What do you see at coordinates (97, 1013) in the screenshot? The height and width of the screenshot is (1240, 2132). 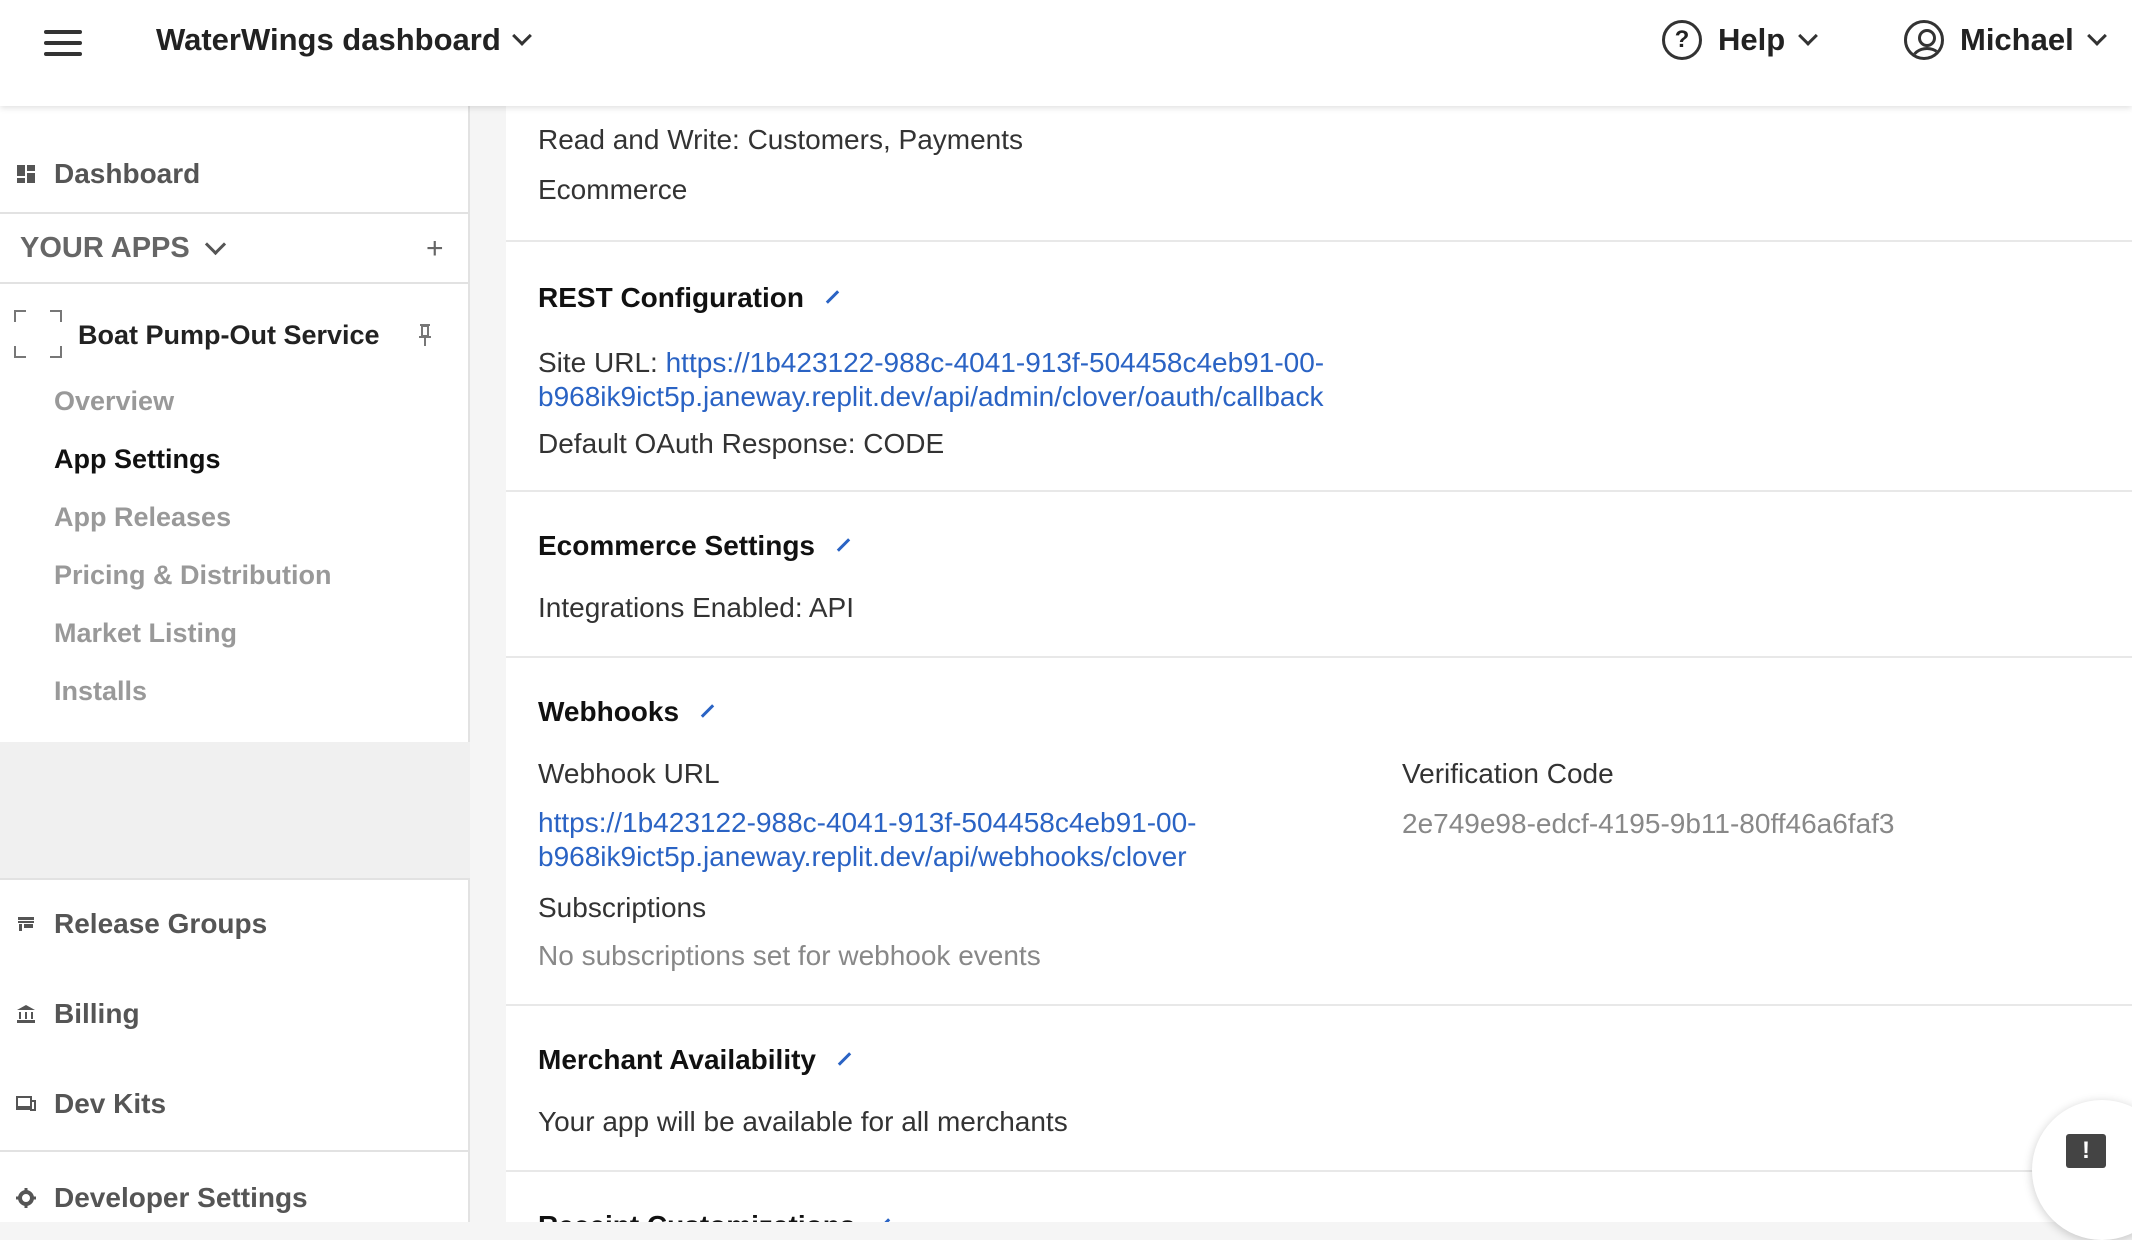 I see `sidebar-item-label: Billing` at bounding box center [97, 1013].